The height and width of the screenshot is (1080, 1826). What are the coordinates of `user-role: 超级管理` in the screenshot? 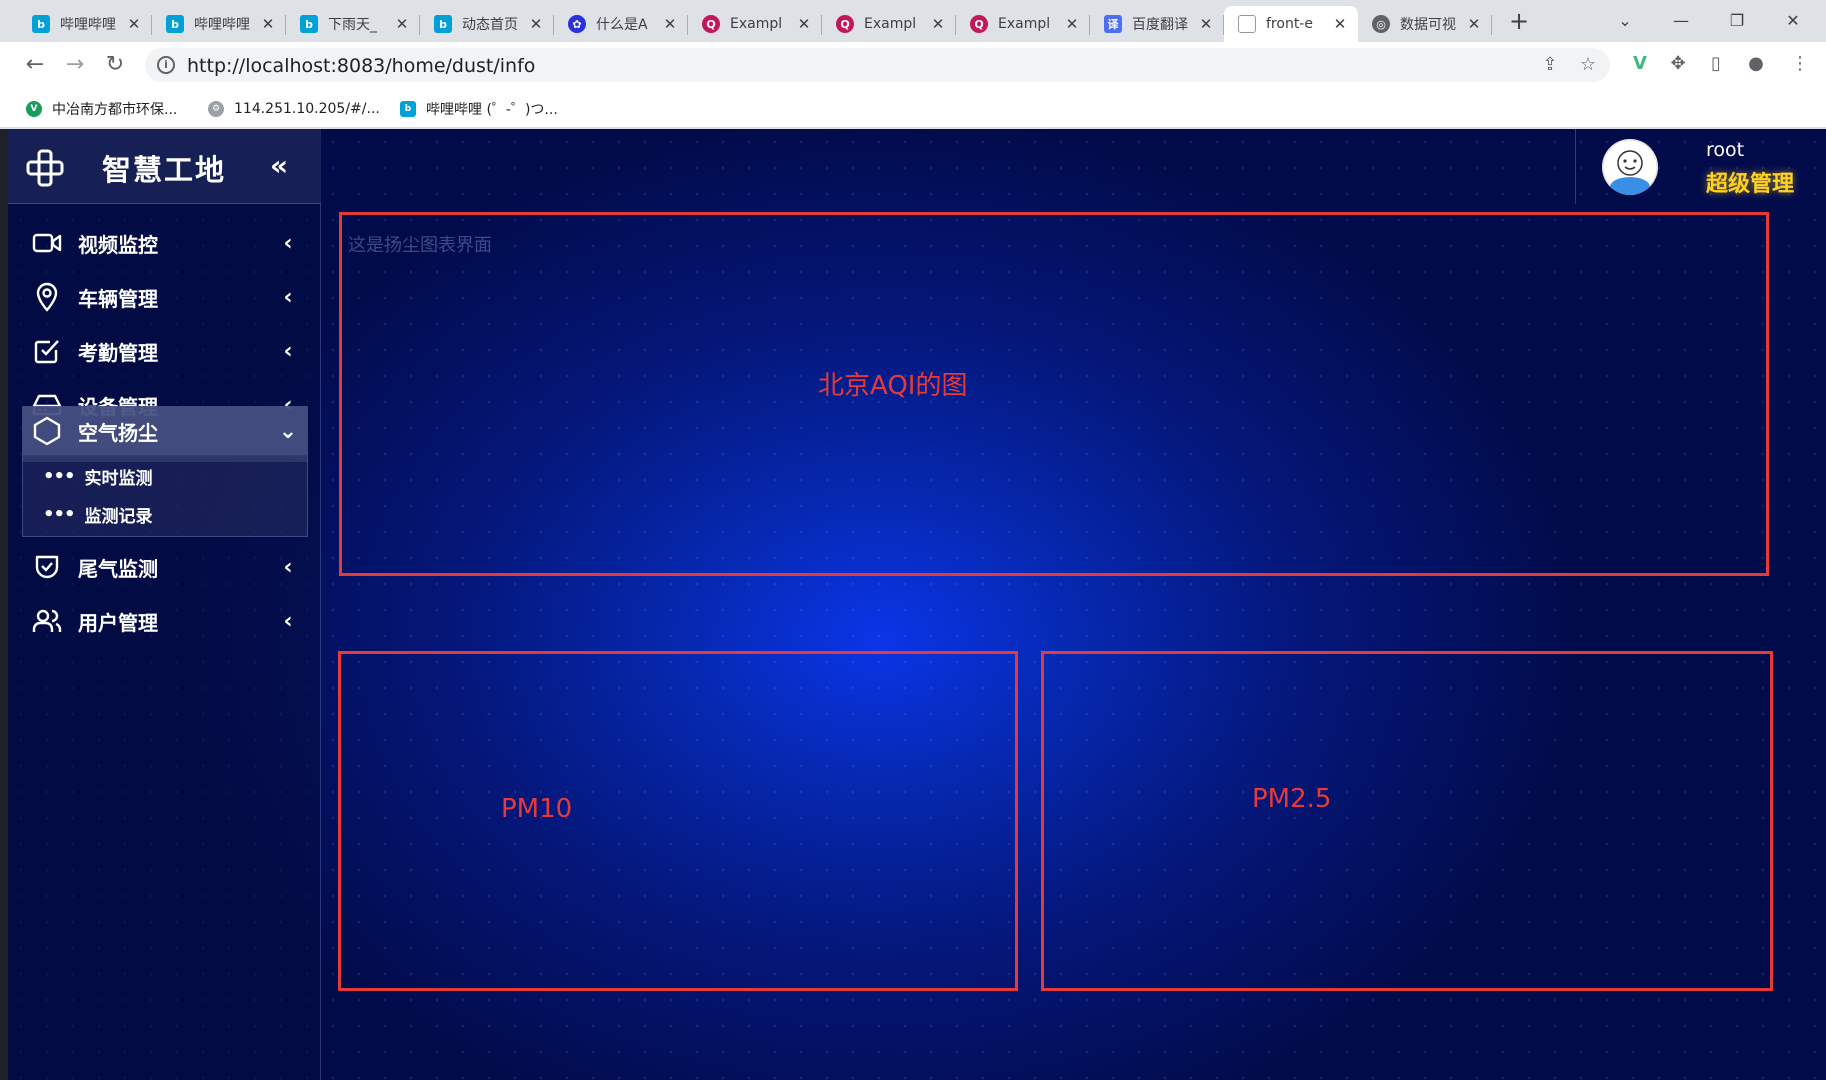 It's located at (1750, 184).